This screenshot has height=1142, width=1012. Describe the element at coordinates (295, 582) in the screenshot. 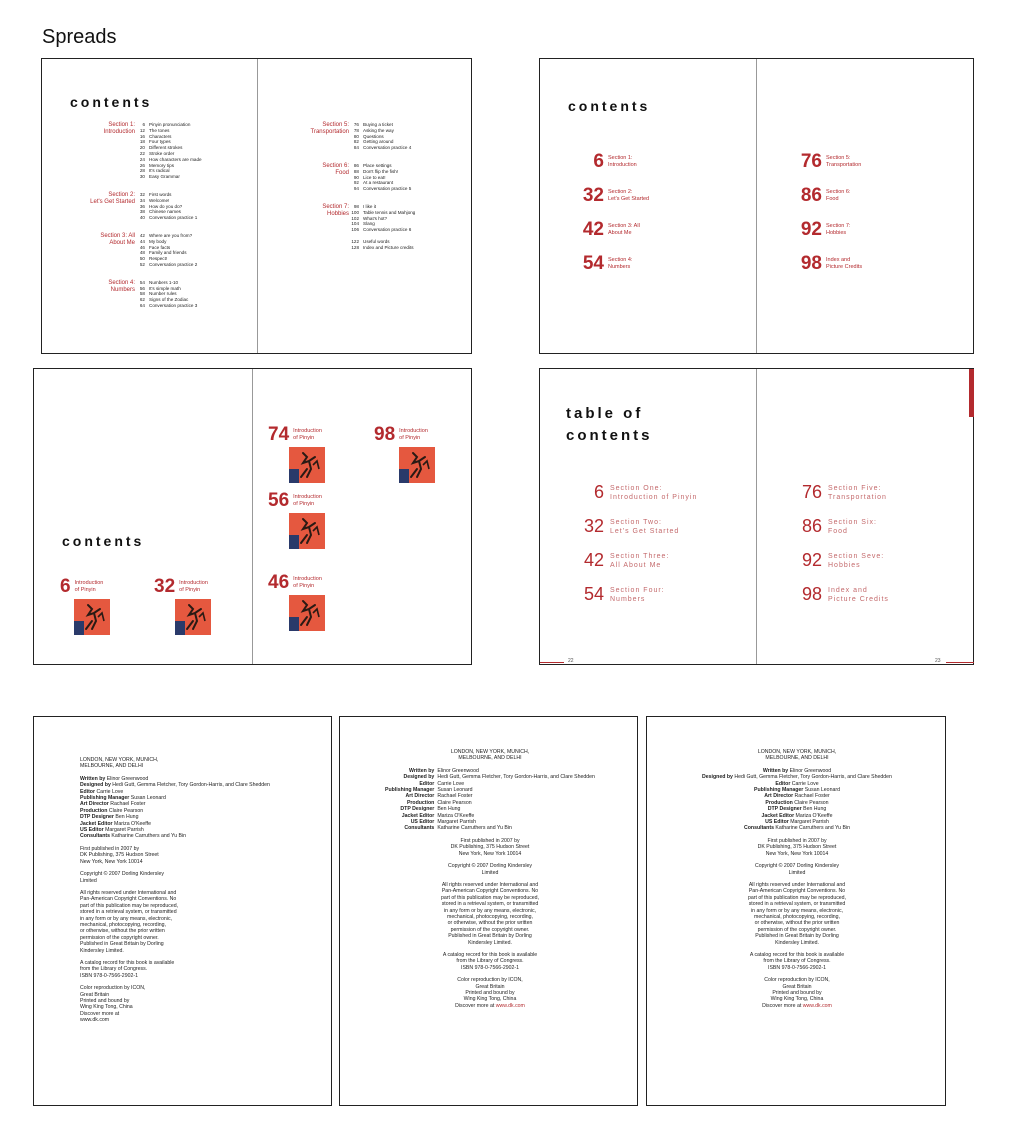

I see `contents-entry: 46 Introduction of Pinyin` at that location.